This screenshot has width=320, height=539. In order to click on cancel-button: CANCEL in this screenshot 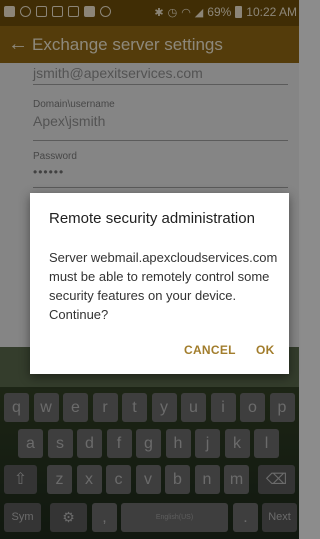, I will do `click(210, 350)`.